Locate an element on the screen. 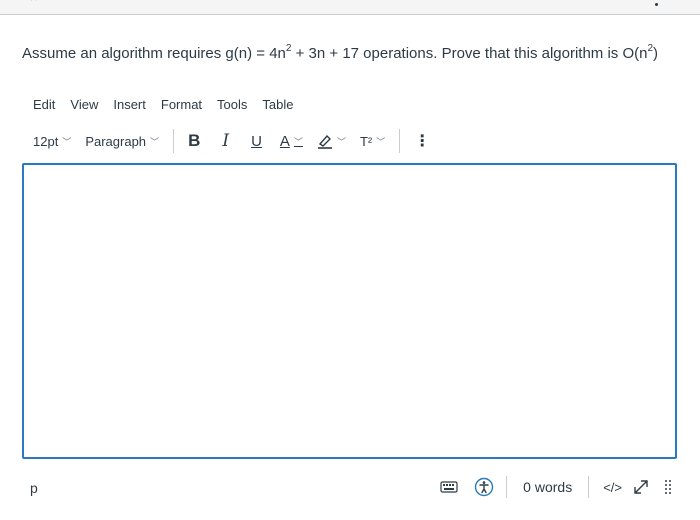 This screenshot has height=520, width=700. html-editor-toggle: </> is located at coordinates (612, 487).